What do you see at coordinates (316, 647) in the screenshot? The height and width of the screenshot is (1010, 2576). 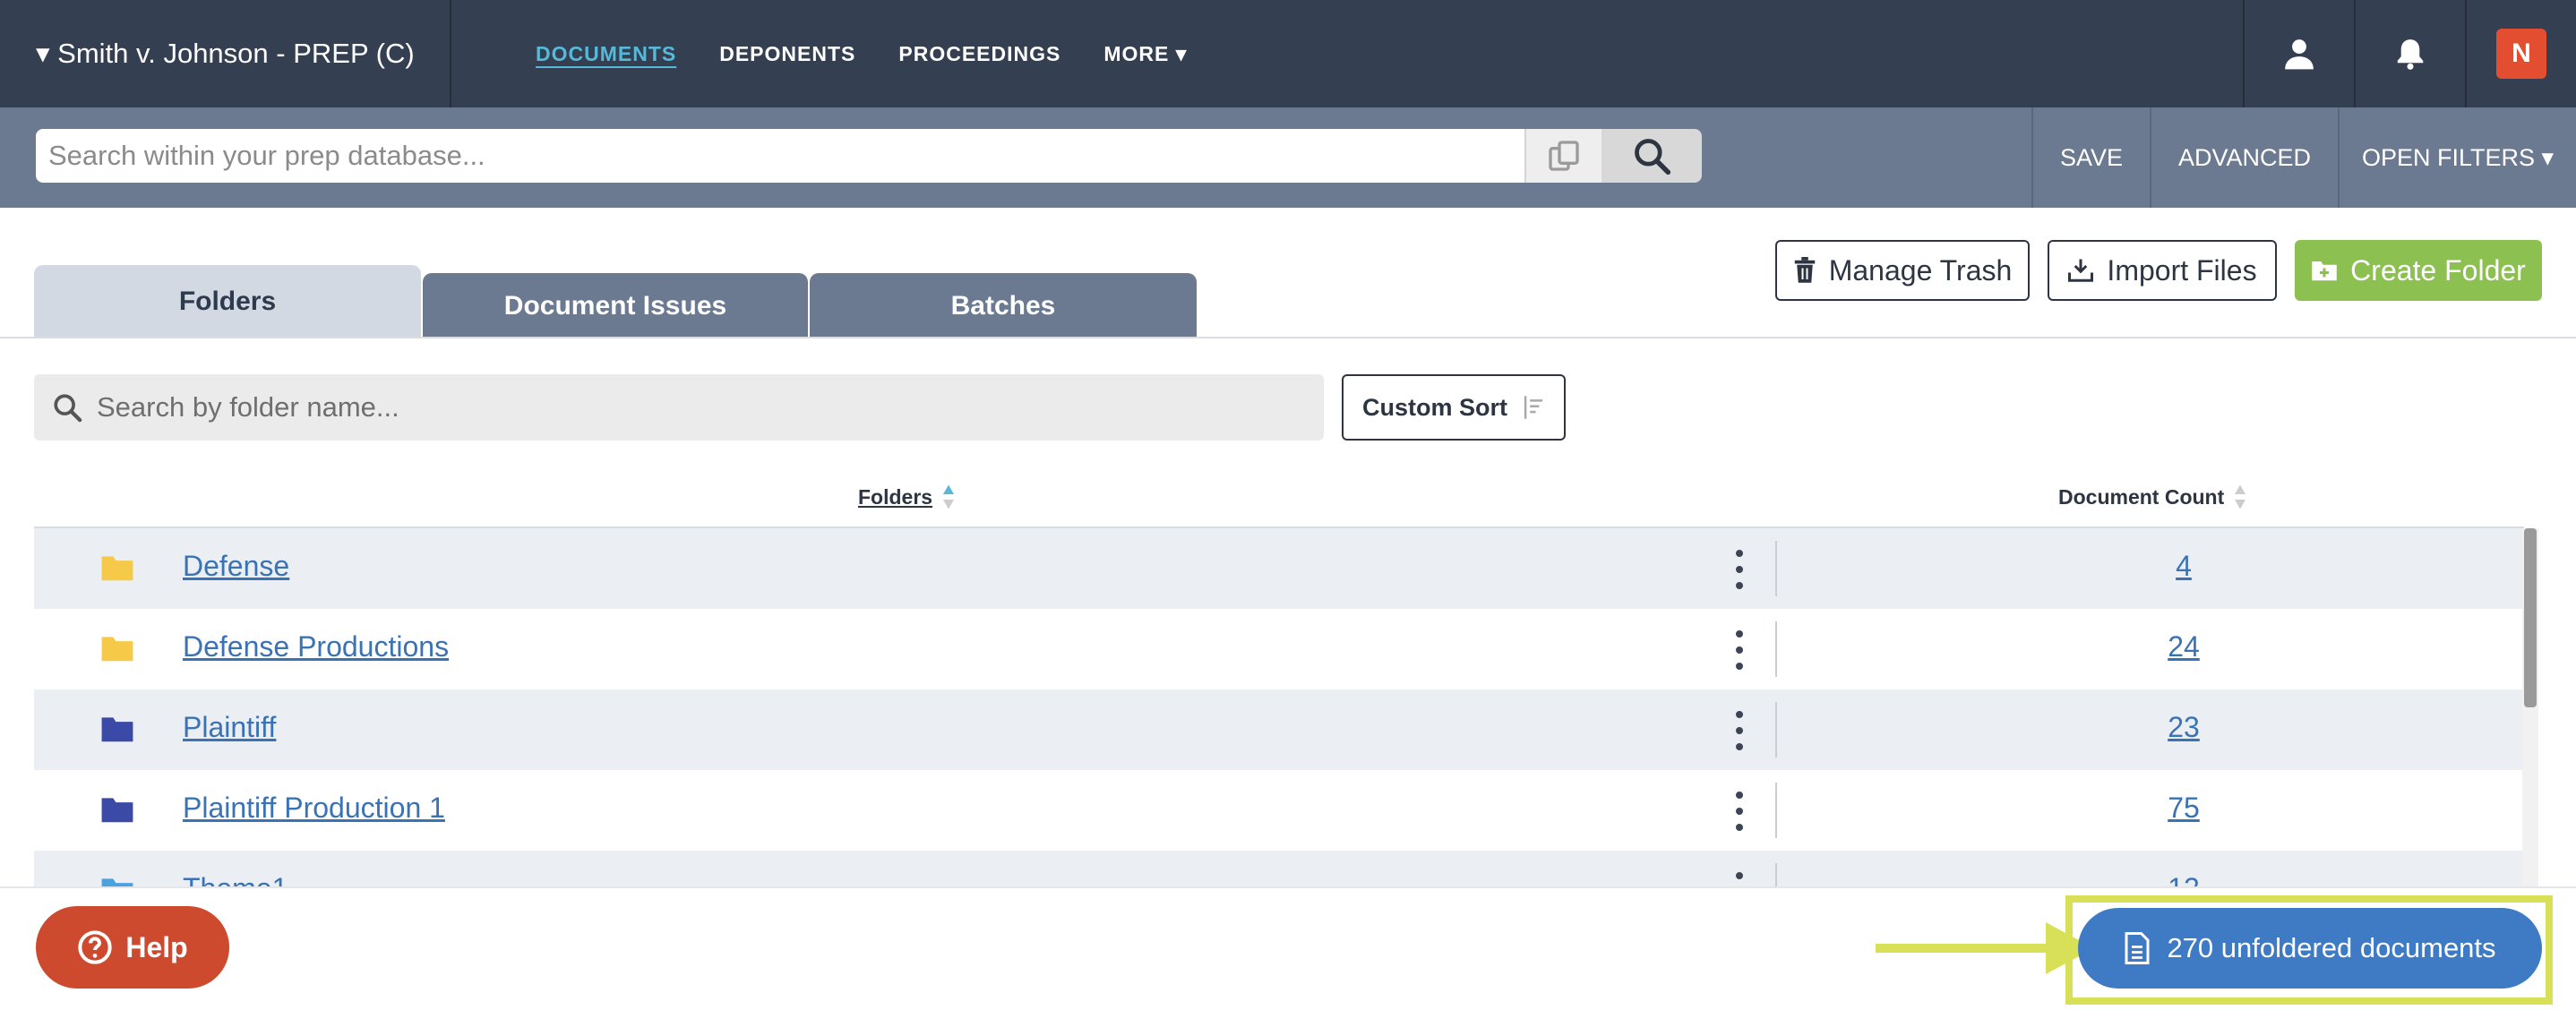 I see `folder-name-link: Defense Productions` at bounding box center [316, 647].